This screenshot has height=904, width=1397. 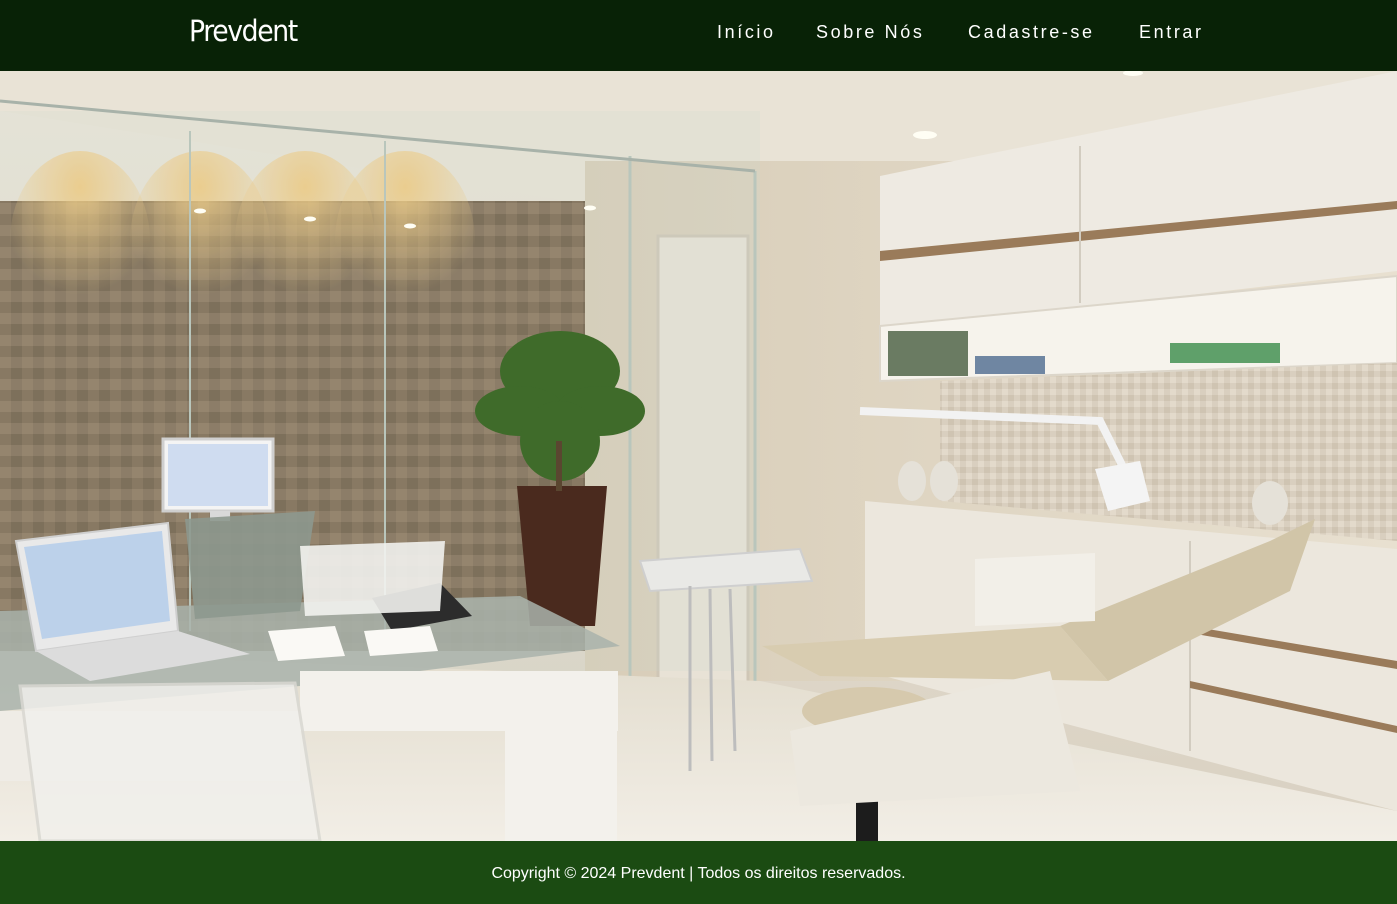 What do you see at coordinates (1031, 32) in the screenshot?
I see `nav-link-cadastre-se: Cadastre-se` at bounding box center [1031, 32].